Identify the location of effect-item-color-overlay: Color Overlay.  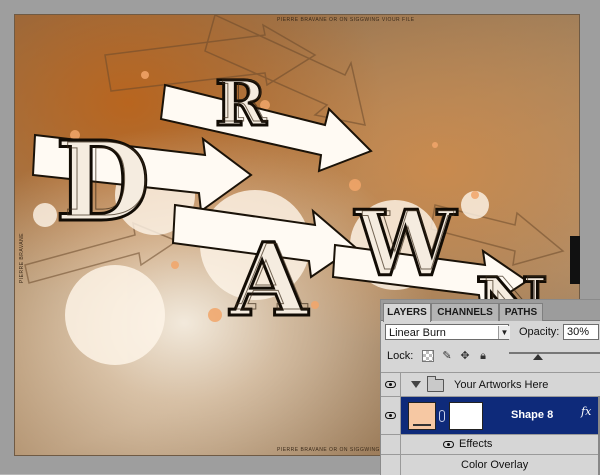
(490, 464).